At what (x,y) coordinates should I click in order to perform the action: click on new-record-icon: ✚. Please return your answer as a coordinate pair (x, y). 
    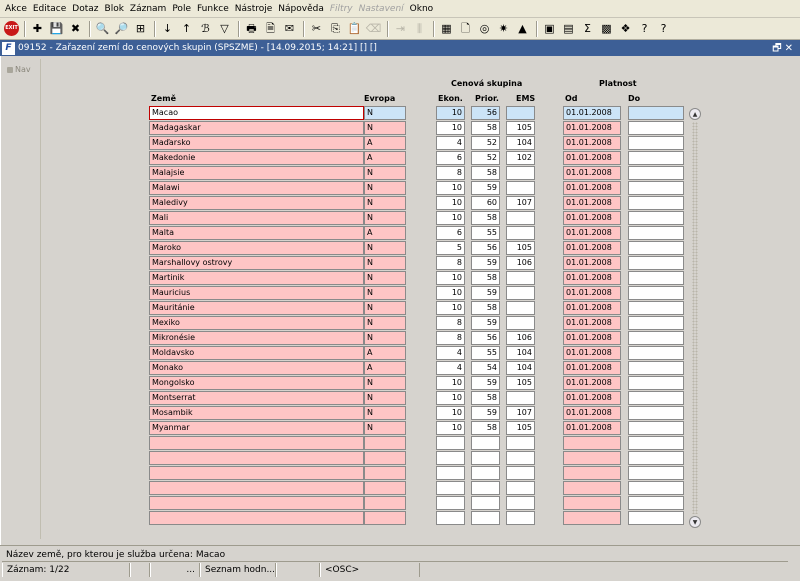
    Looking at the image, I should click on (37, 28).